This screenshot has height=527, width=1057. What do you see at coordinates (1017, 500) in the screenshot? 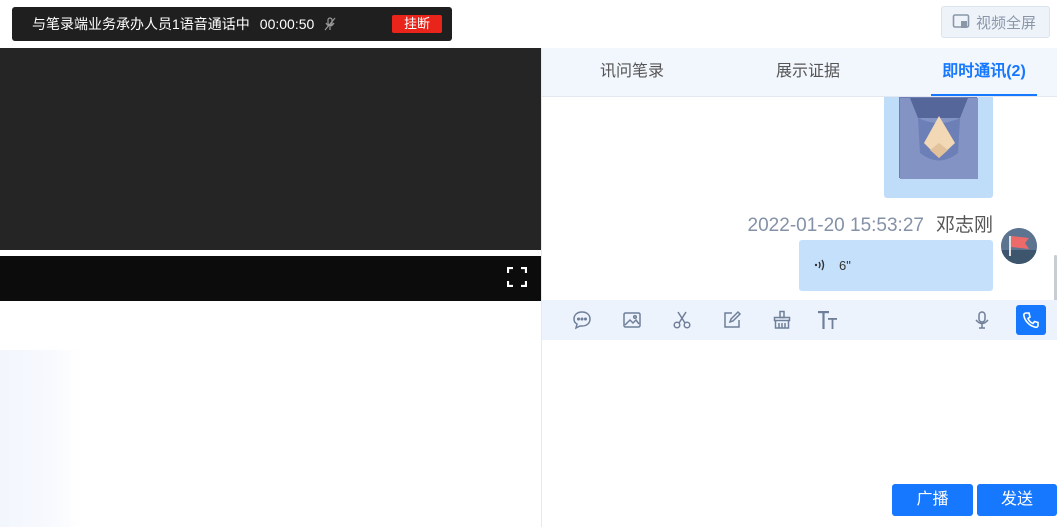
I see `send-button: 发送` at bounding box center [1017, 500].